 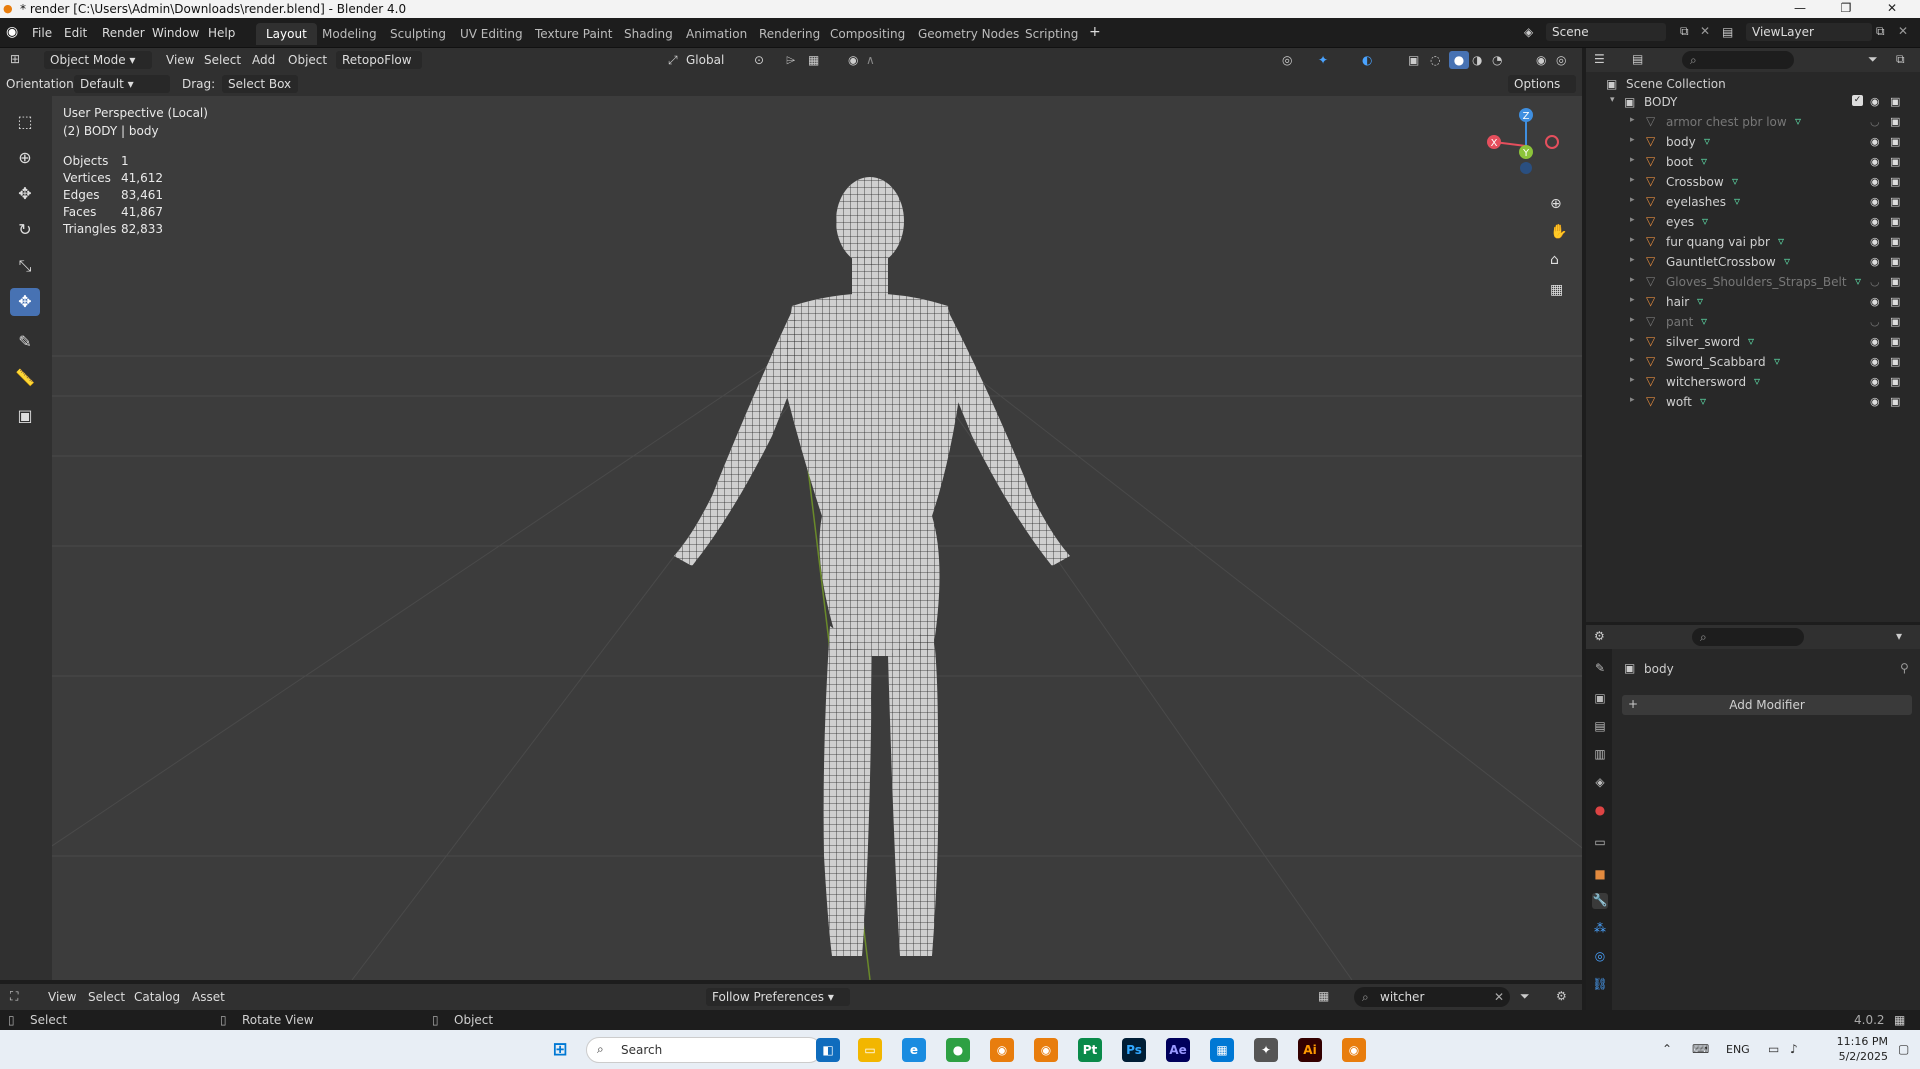 I want to click on after-effects-icon: Ae, so click(x=1178, y=1050).